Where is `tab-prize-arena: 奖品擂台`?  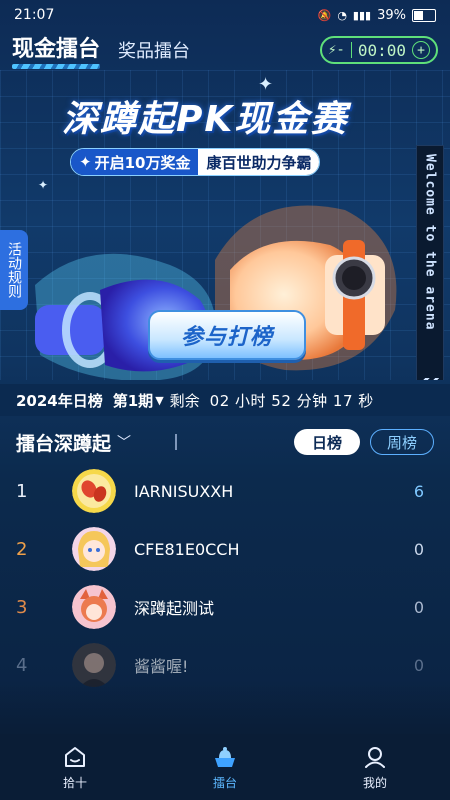
tab-prize-arena: 奖品擂台 is located at coordinates (154, 50).